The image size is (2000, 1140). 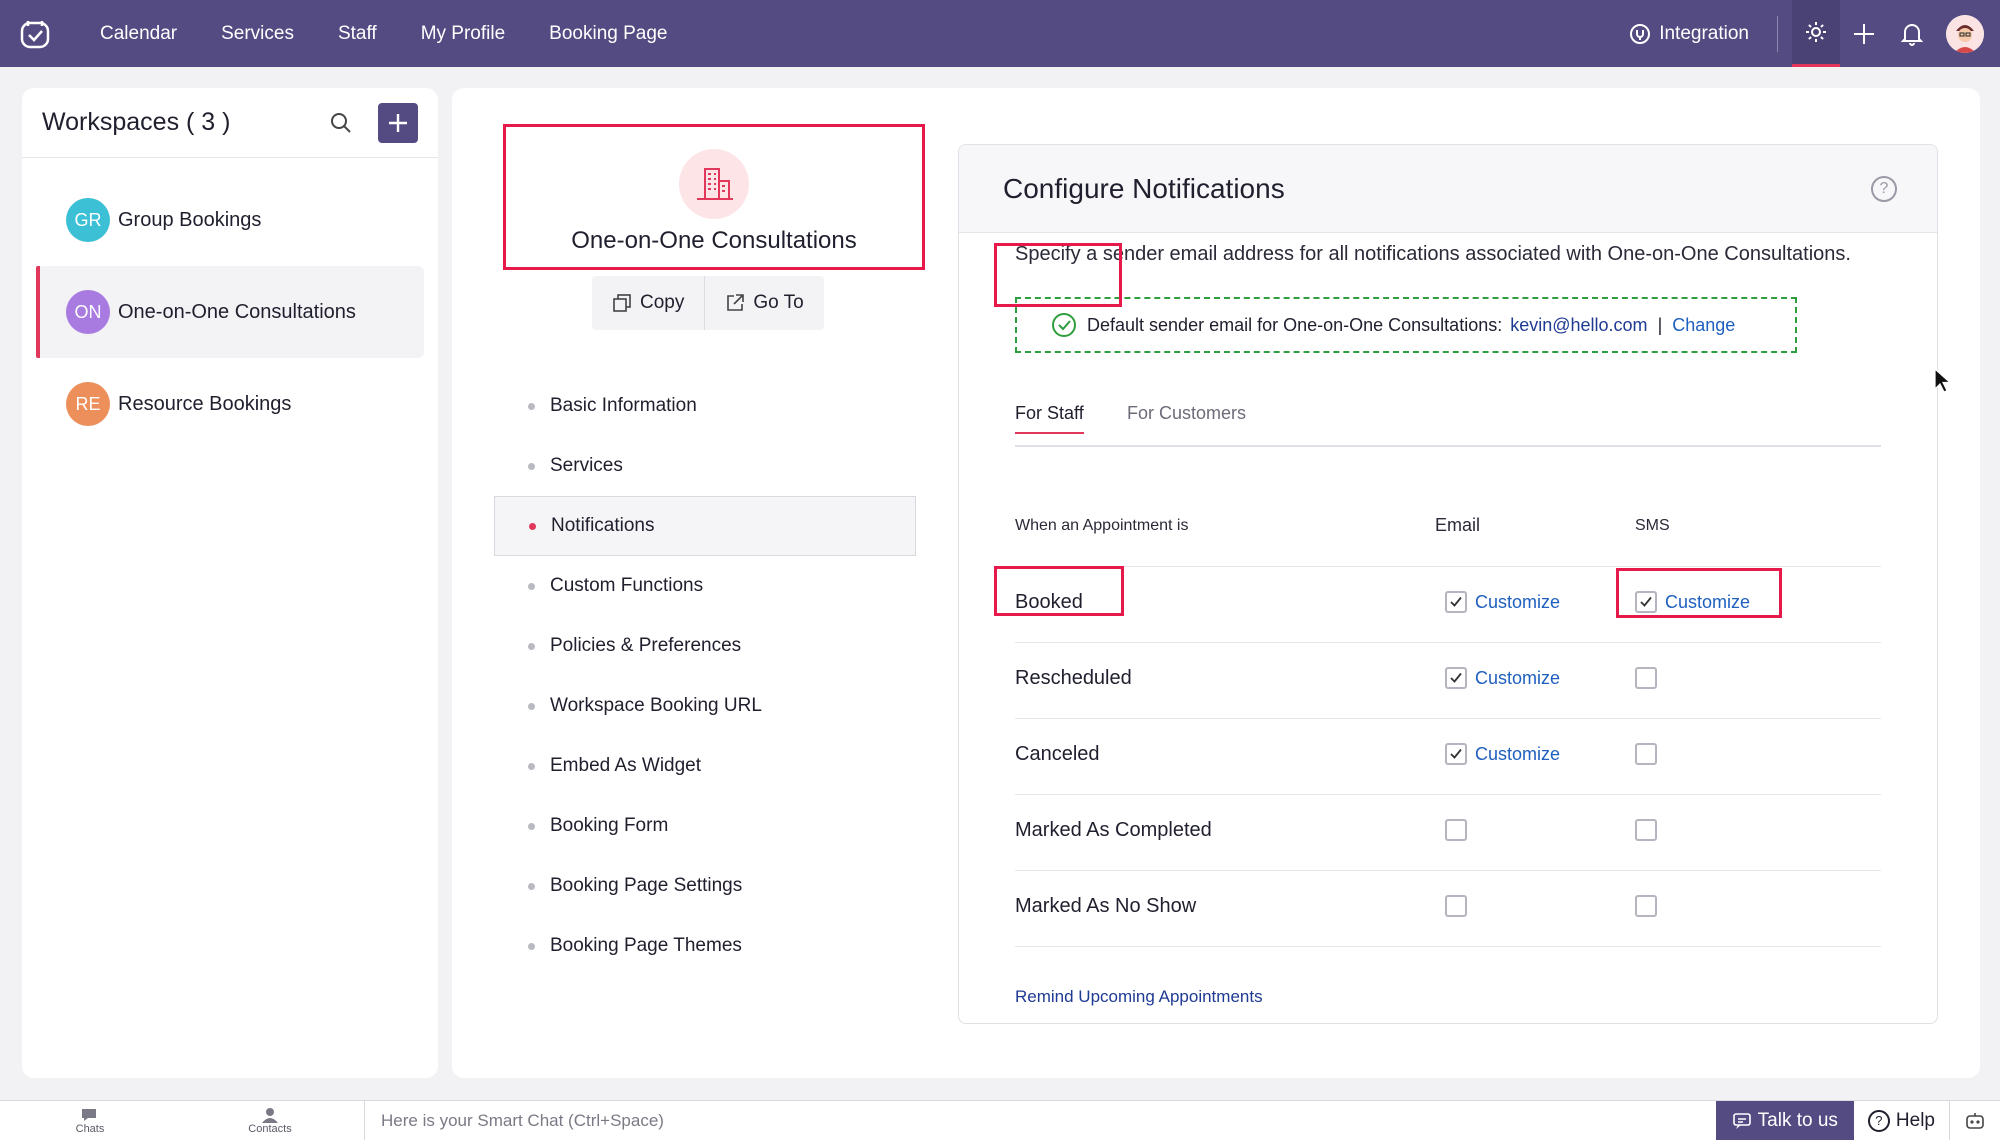 What do you see at coordinates (90, 1128) in the screenshot?
I see `chats-label: Chats` at bounding box center [90, 1128].